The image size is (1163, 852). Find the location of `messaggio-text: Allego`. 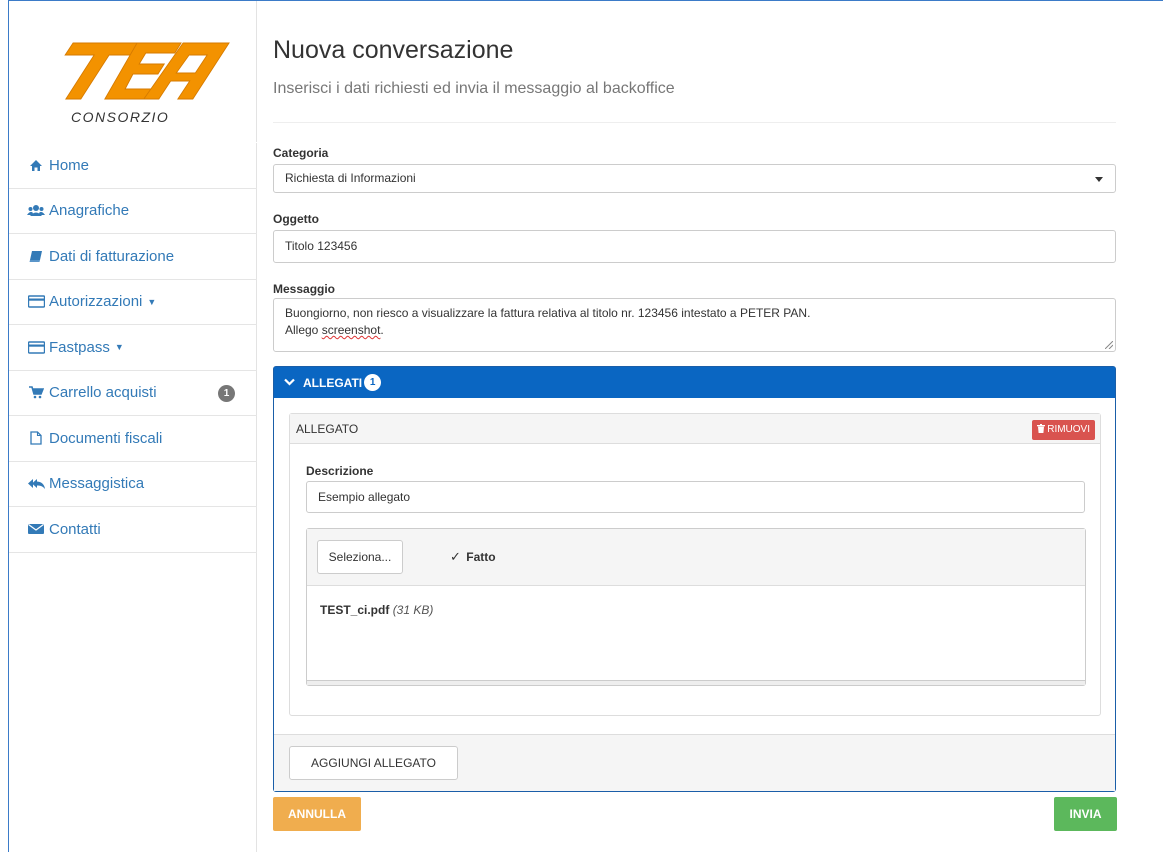

messaggio-text: Allego is located at coordinates (303, 330).